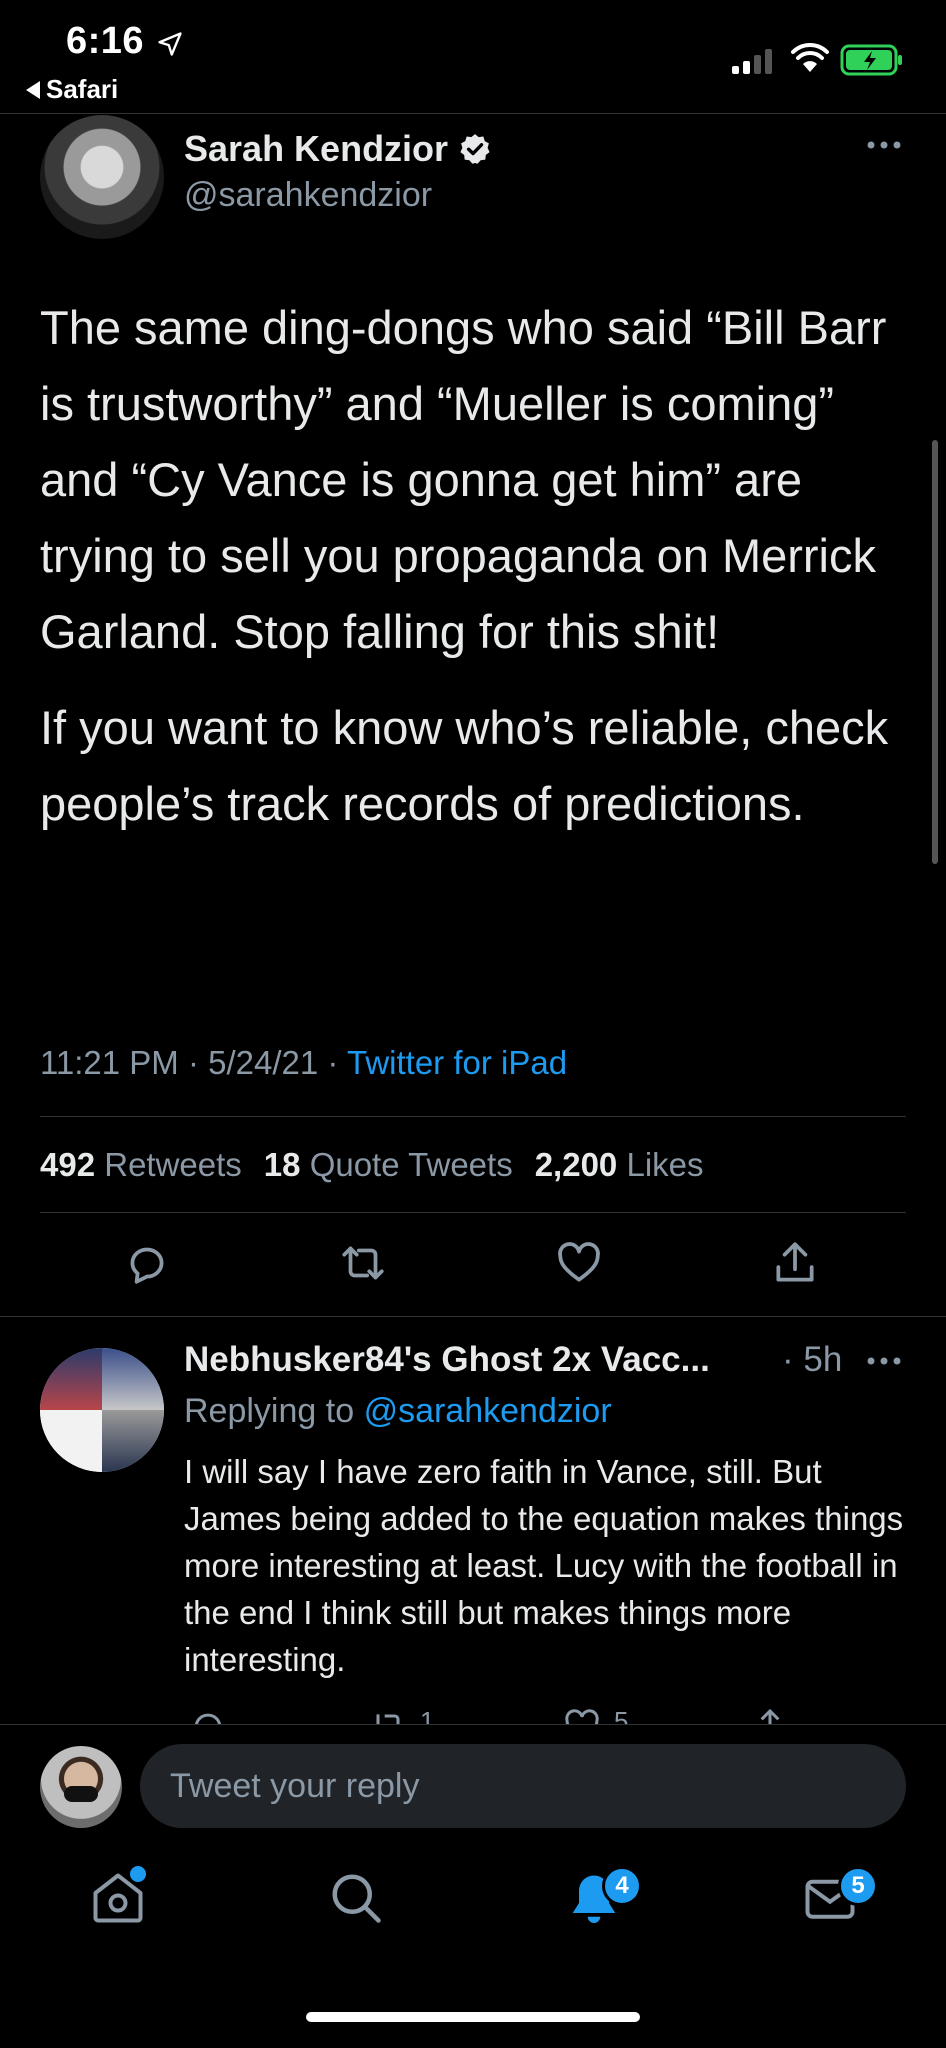  What do you see at coordinates (858, 1886) in the screenshot?
I see `messages-badge: 5` at bounding box center [858, 1886].